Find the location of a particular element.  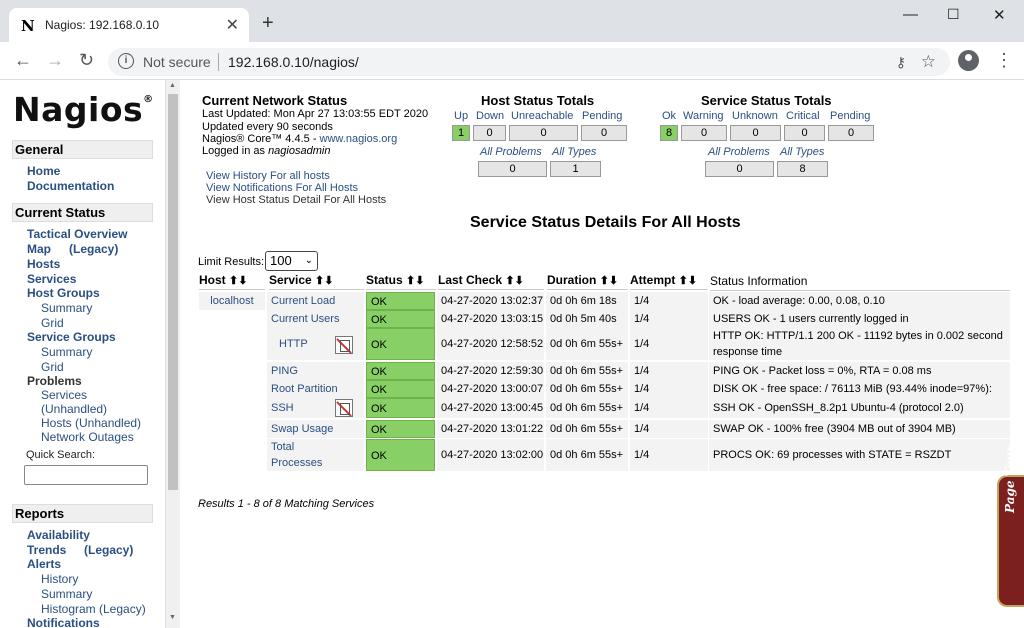

host-all-types-count: 1 is located at coordinates (575, 169).